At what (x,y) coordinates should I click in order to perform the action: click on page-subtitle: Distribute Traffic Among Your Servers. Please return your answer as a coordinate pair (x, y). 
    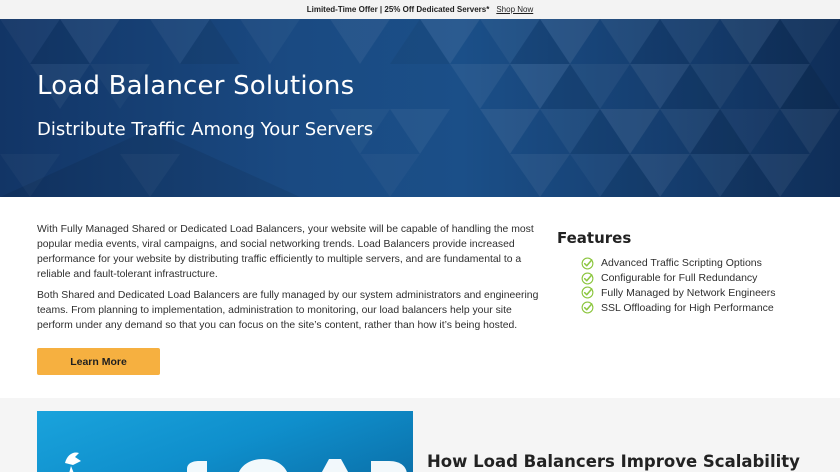
    Looking at the image, I should click on (205, 129).